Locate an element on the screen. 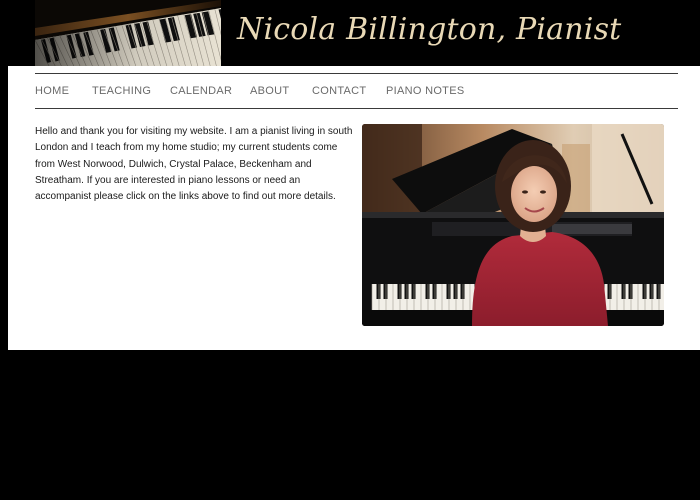  nav-home: HOME is located at coordinates (52, 91).